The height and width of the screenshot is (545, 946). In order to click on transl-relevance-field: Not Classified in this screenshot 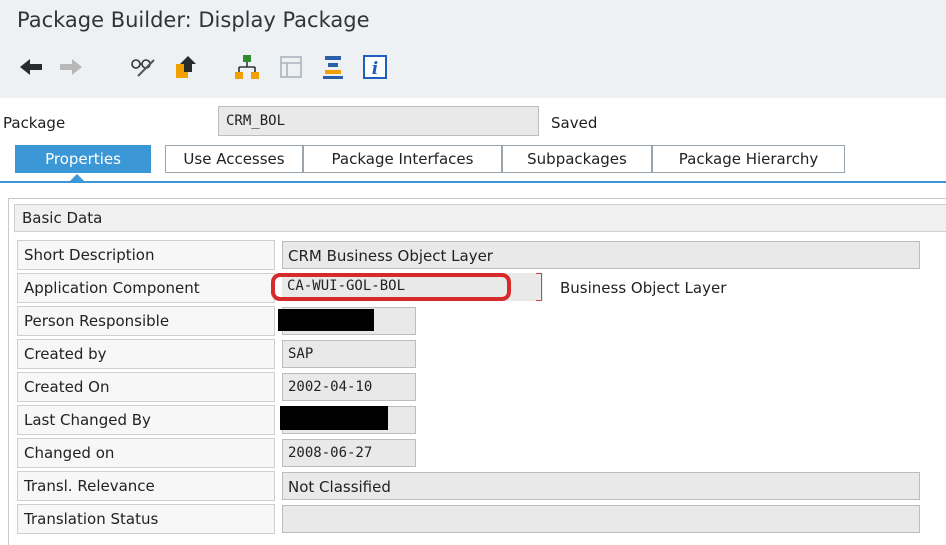, I will do `click(601, 486)`.